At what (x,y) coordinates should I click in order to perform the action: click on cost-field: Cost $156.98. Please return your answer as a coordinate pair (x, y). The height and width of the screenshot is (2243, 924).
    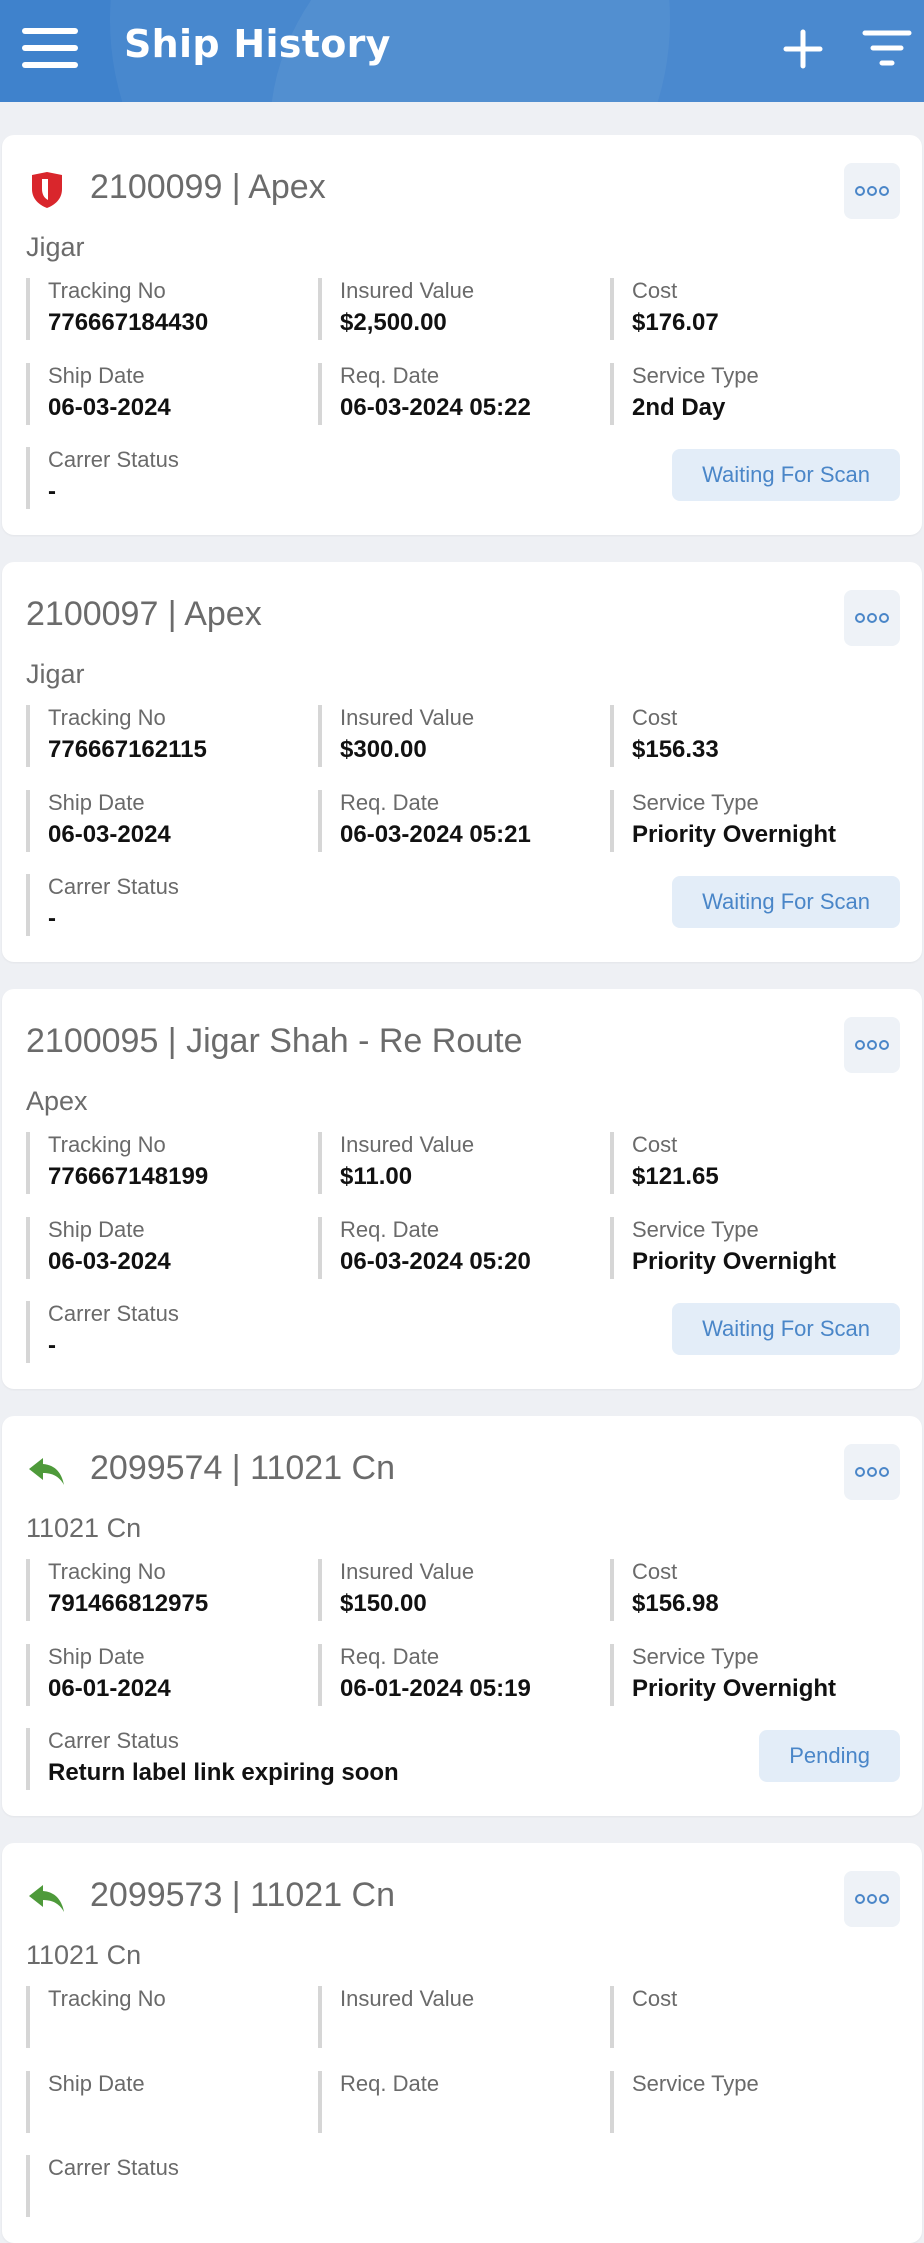
    Looking at the image, I should click on (750, 1590).